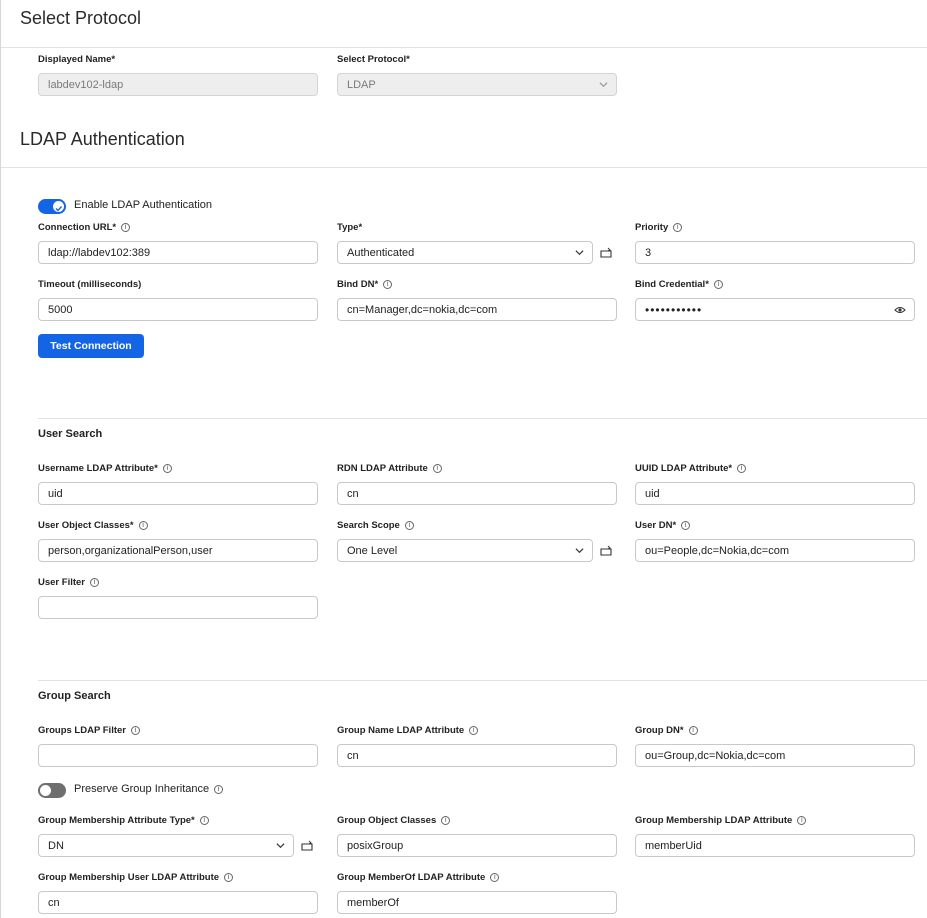  What do you see at coordinates (365, 284) in the screenshot?
I see `bind-dn-label: Bind DN* i` at bounding box center [365, 284].